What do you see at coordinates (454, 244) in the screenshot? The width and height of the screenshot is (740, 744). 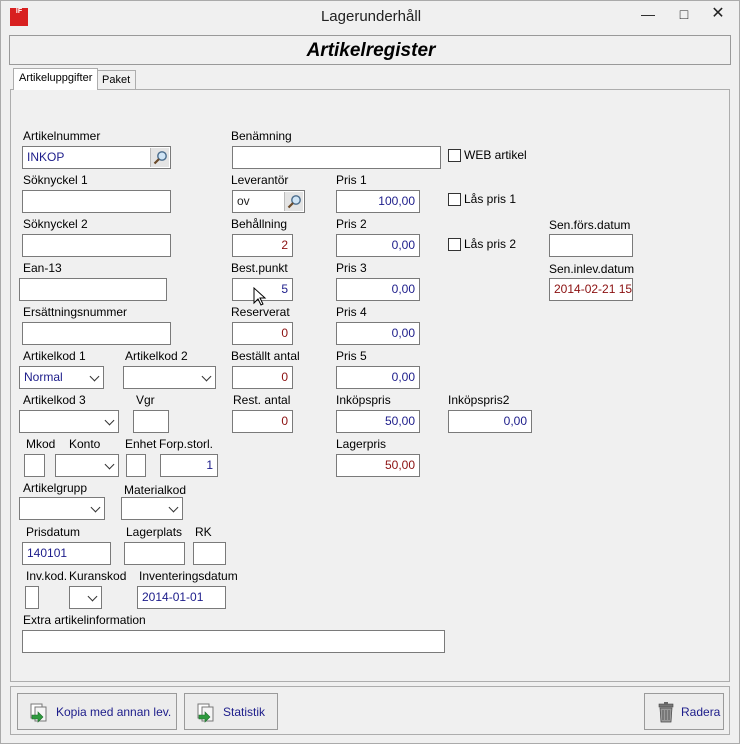 I see `las-pris2-checkbox` at bounding box center [454, 244].